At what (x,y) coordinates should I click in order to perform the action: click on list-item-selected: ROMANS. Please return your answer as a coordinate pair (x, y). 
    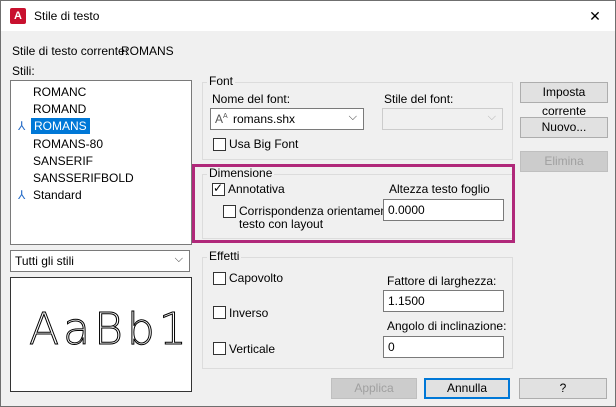
    Looking at the image, I should click on (60, 126).